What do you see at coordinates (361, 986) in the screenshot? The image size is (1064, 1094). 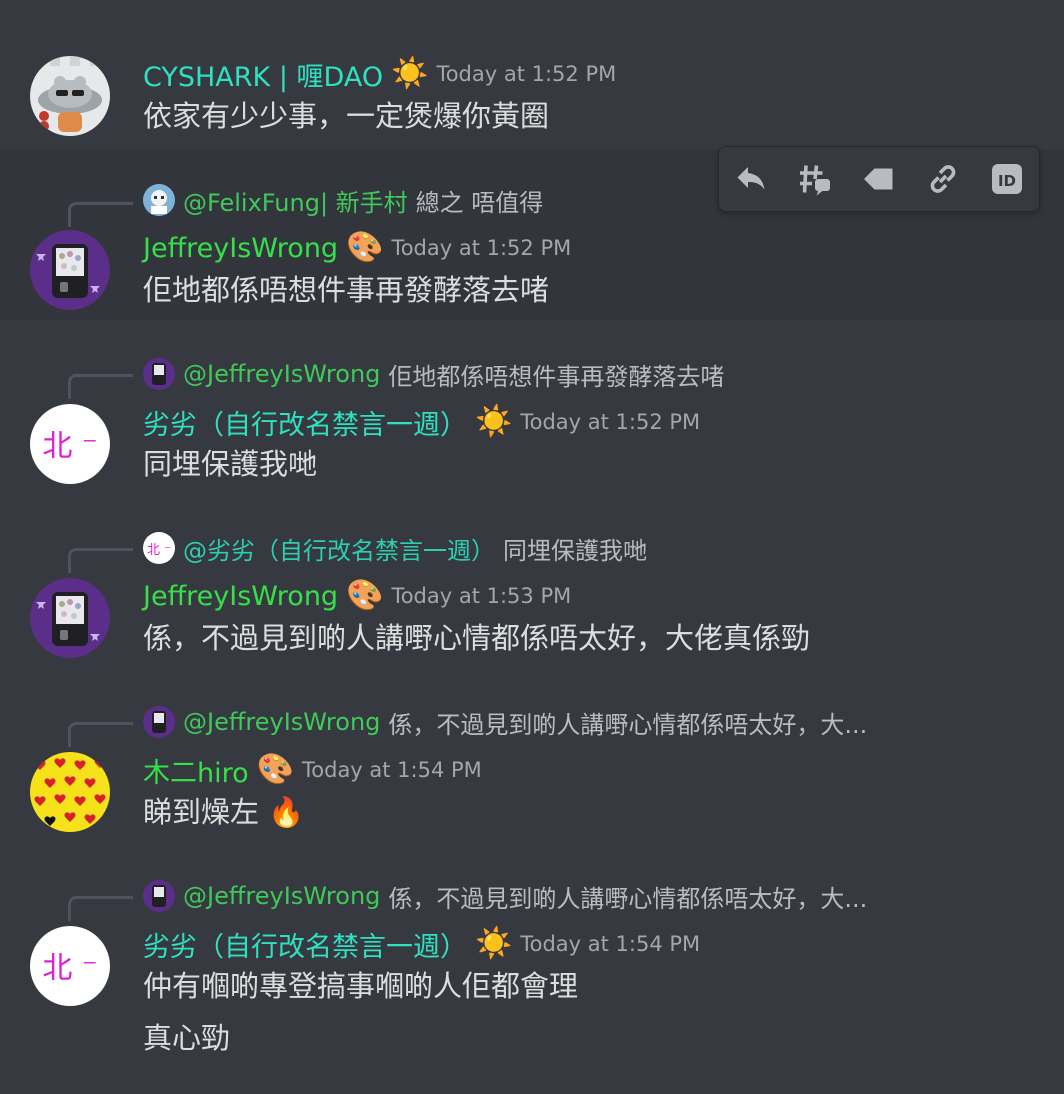 I see `message-text: 仲有嗰啲專登搞事嗰啲人佢都會理` at bounding box center [361, 986].